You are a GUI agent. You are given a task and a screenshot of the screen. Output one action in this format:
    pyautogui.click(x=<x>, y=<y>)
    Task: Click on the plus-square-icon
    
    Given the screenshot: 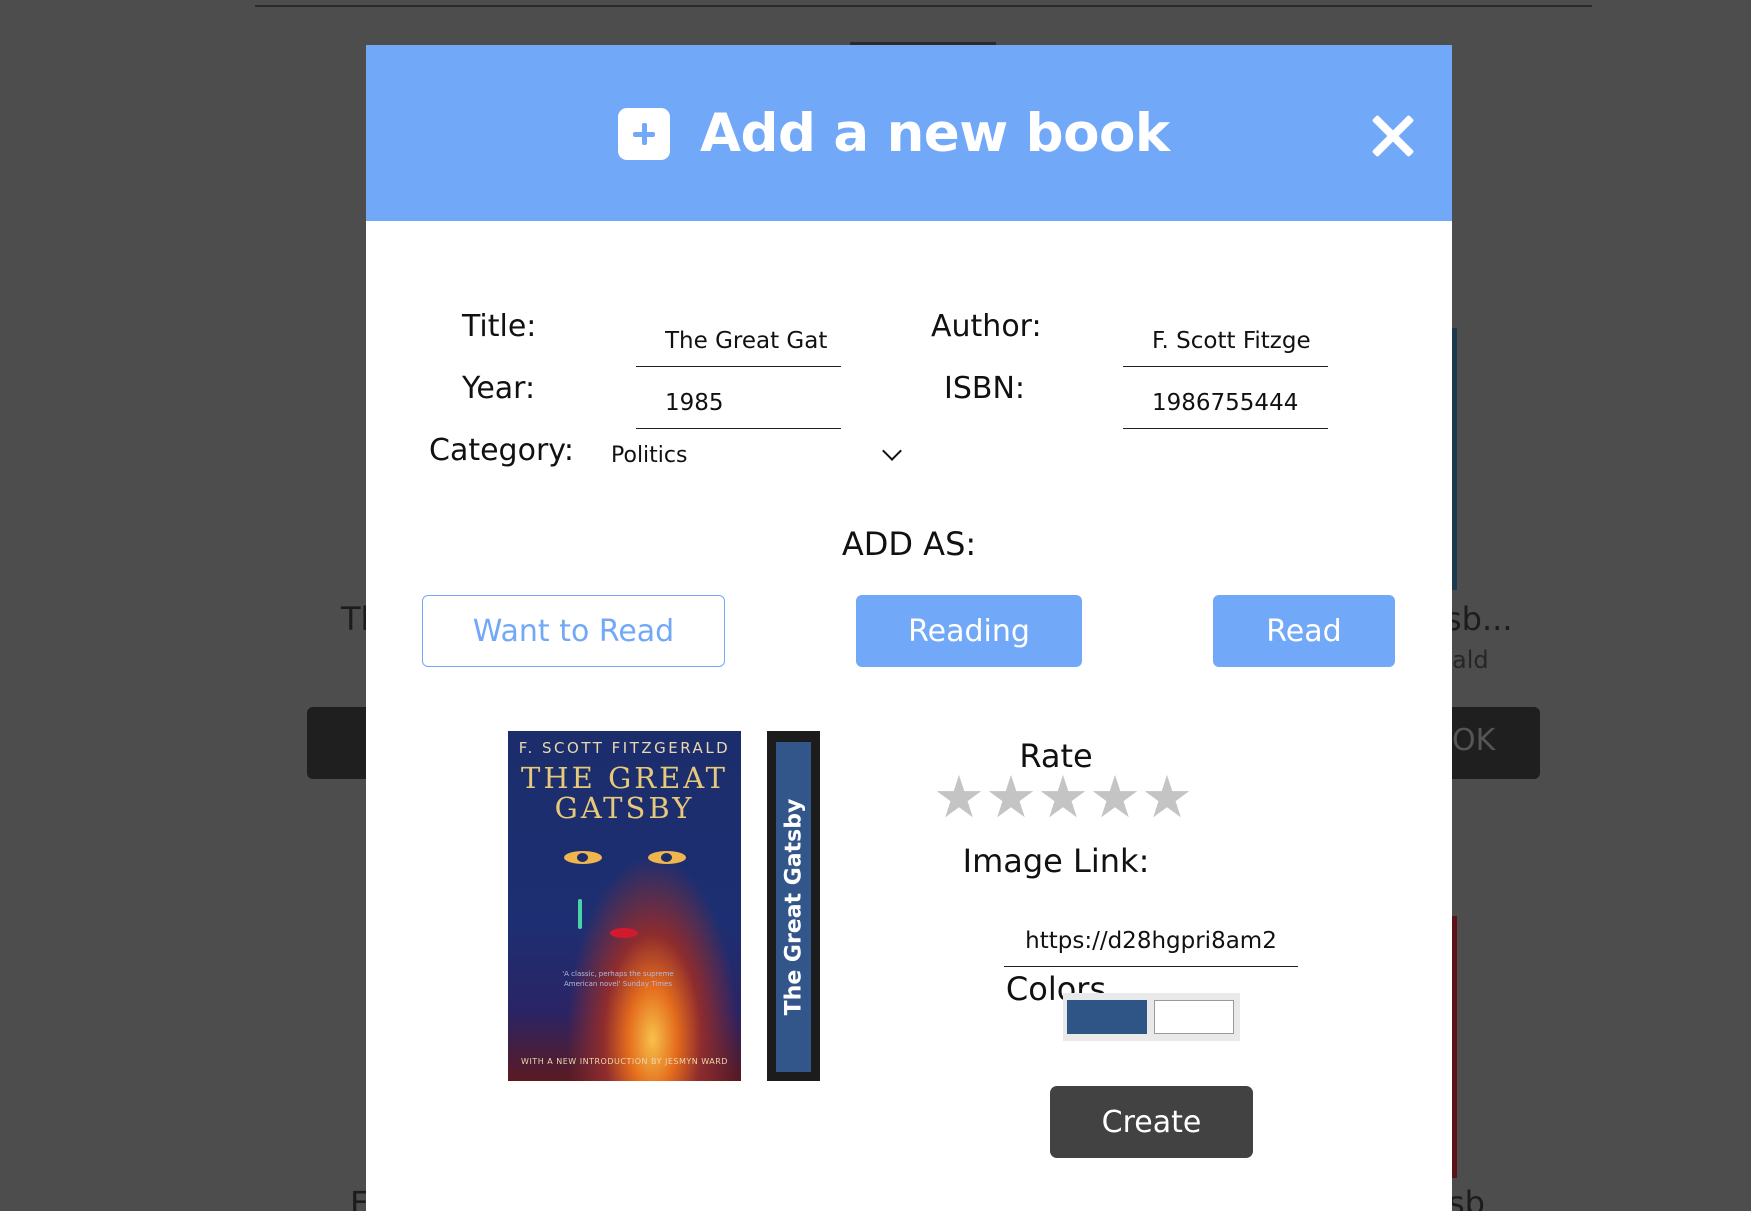 What is the action you would take?
    pyautogui.click(x=644, y=134)
    